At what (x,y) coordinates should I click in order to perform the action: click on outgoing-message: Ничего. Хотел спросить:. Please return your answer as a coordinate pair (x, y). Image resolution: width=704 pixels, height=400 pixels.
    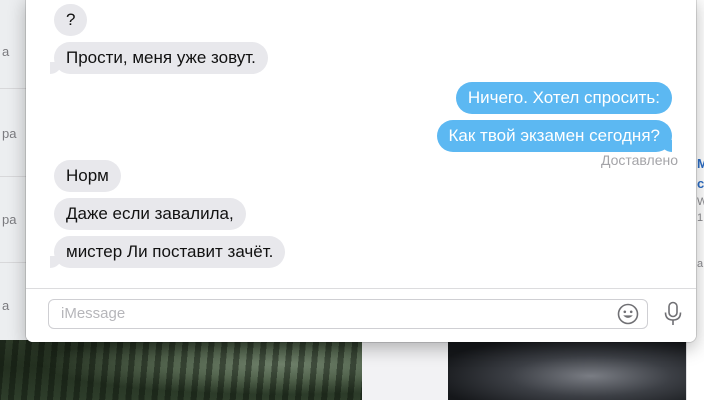
    Looking at the image, I should click on (563, 98).